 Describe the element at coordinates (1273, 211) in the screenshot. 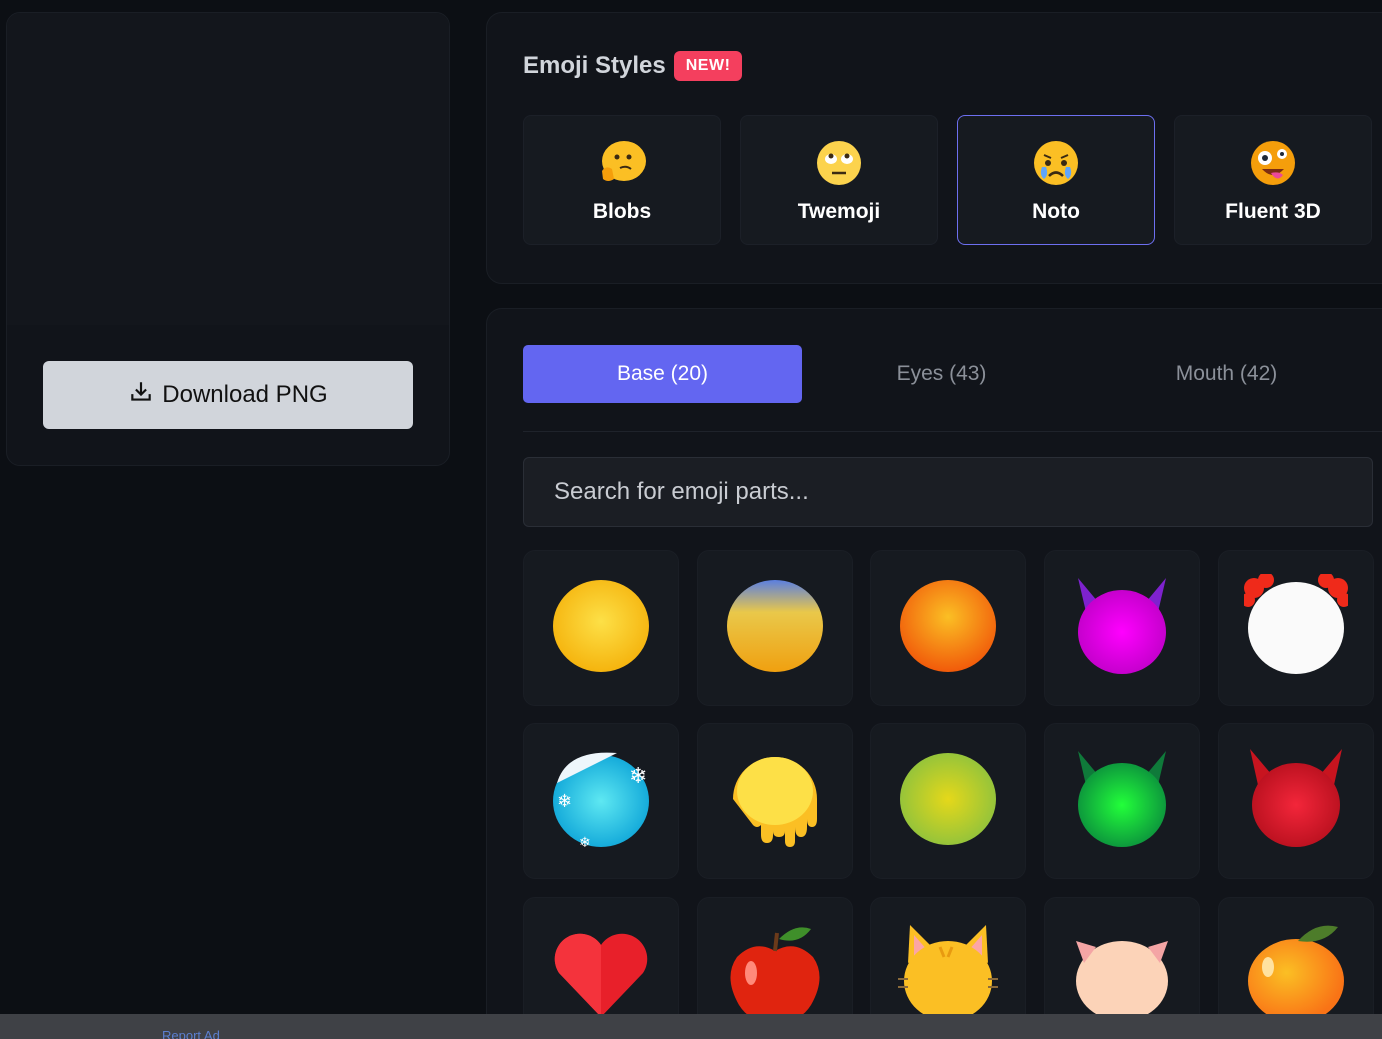

I see `style-label-fluent-3d: Fluent 3D` at that location.